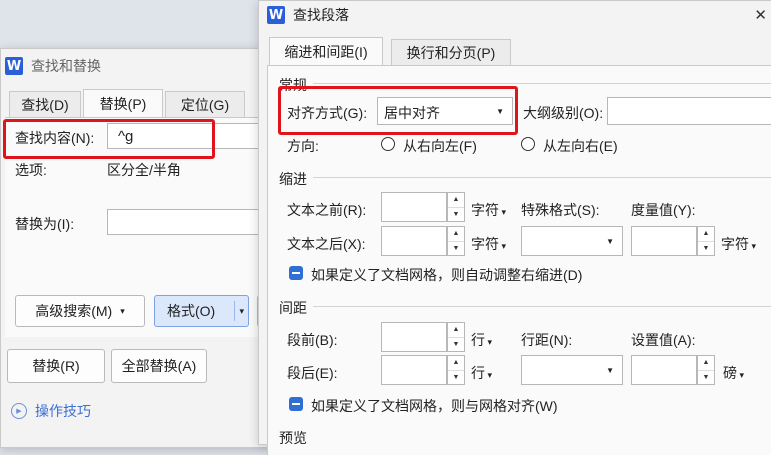  Describe the element at coordinates (31, 170) in the screenshot. I see `options-label: 选项:` at that location.